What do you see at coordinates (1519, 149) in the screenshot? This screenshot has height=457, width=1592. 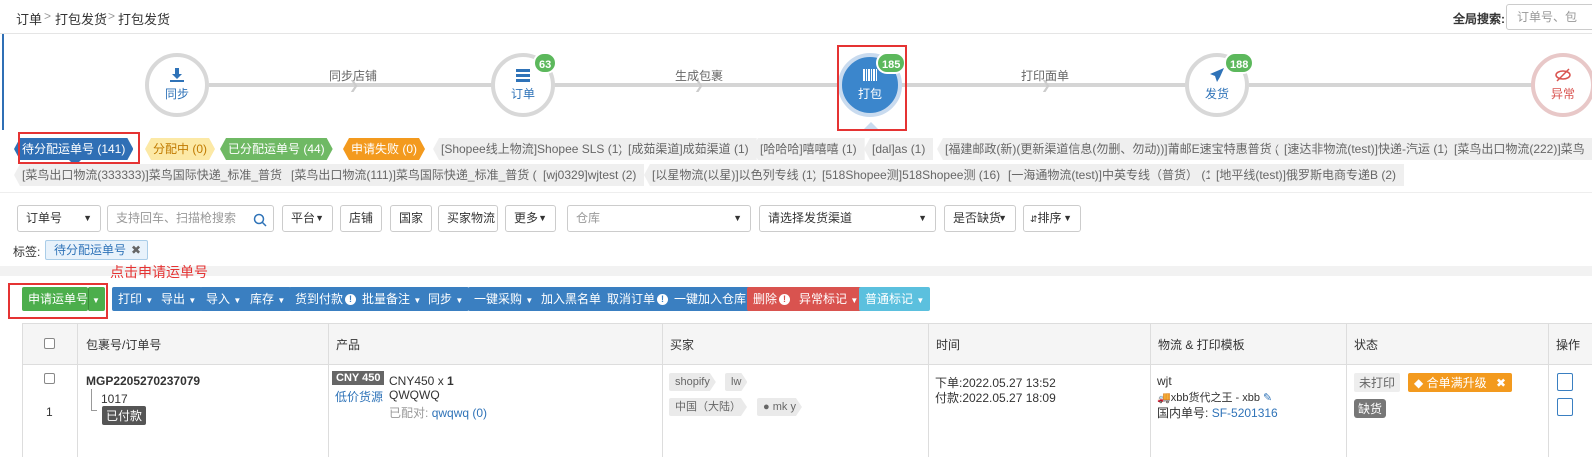 I see `channel-tag: [菜鸟出口物流(222)]菜鸟` at bounding box center [1519, 149].